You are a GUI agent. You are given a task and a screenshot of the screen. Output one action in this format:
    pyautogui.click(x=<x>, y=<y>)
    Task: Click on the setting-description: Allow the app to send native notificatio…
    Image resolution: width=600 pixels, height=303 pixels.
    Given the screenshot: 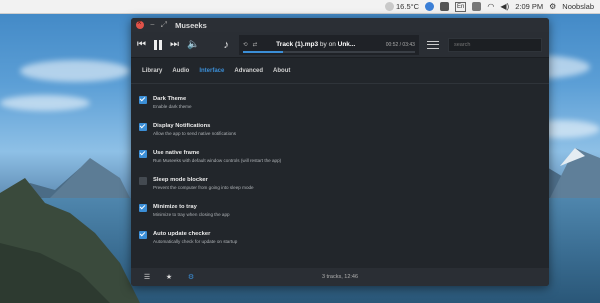 What is the action you would take?
    pyautogui.click(x=194, y=133)
    